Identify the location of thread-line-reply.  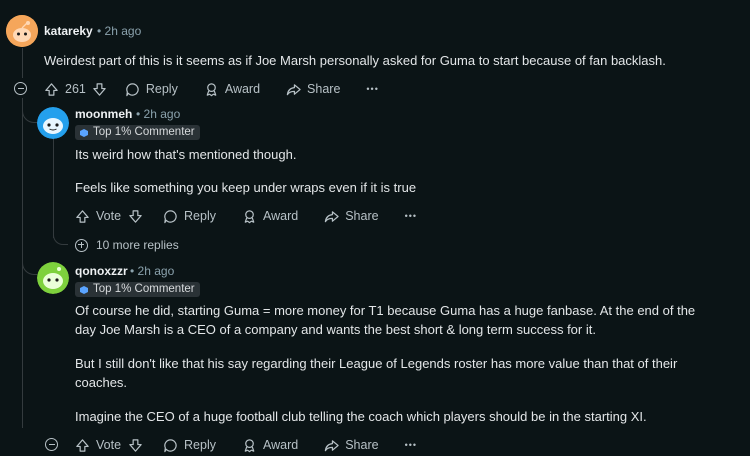
(53, 188).